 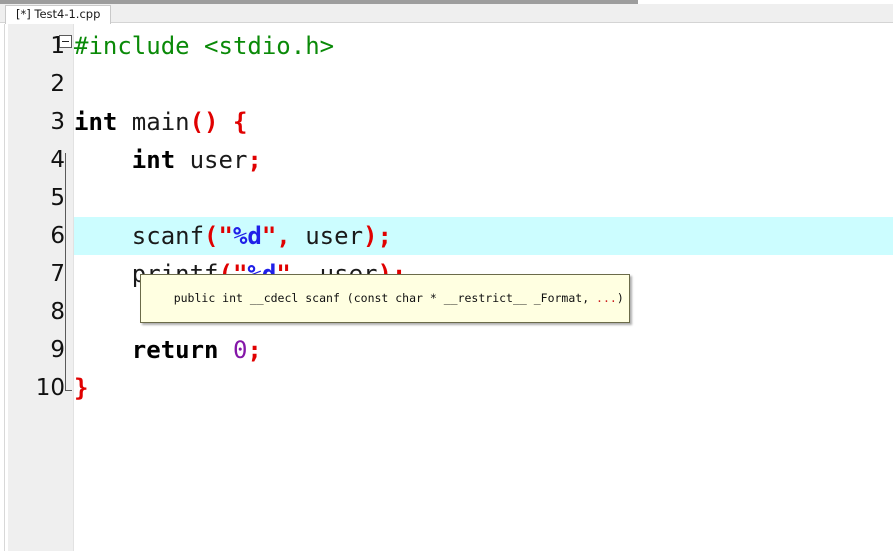 What do you see at coordinates (36, 236) in the screenshot?
I see `line-number: 6` at bounding box center [36, 236].